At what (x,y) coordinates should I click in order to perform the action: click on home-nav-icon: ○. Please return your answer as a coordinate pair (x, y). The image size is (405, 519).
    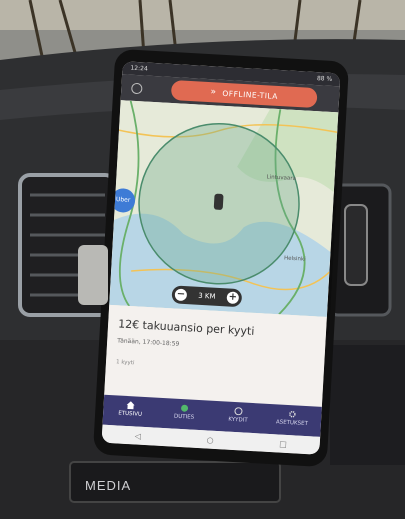
    Looking at the image, I should click on (209, 439).